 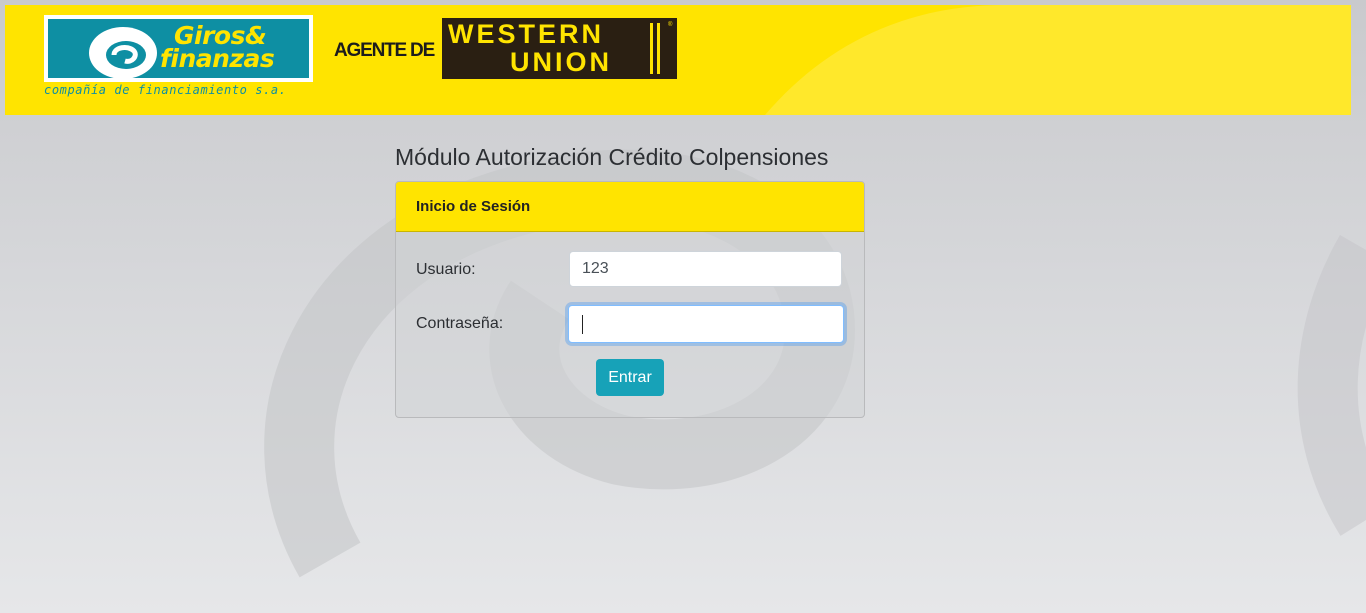 What do you see at coordinates (526, 34) in the screenshot?
I see `western-logo-text: WESTERN` at bounding box center [526, 34].